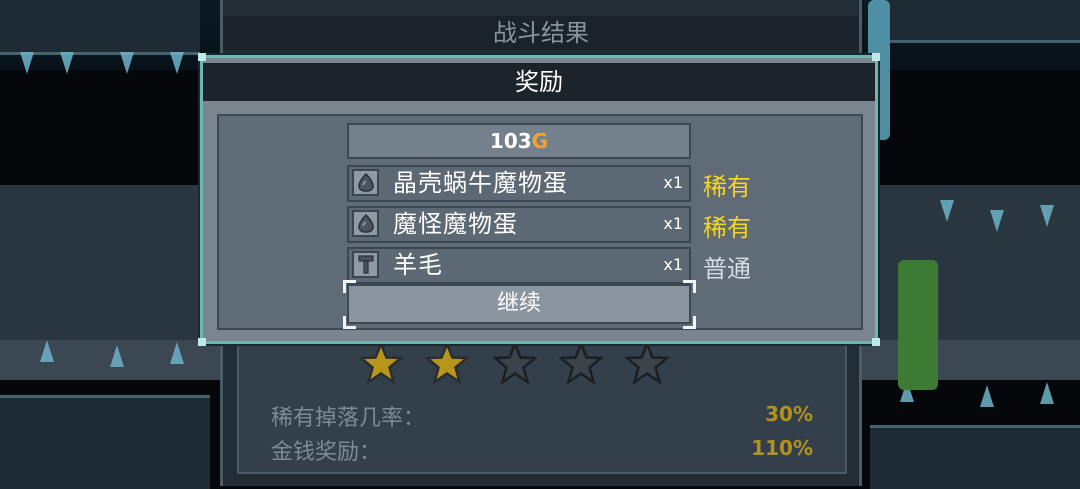 This screenshot has width=1080, height=489. What do you see at coordinates (727, 269) in the screenshot?
I see `item-rarity: 普通` at bounding box center [727, 269].